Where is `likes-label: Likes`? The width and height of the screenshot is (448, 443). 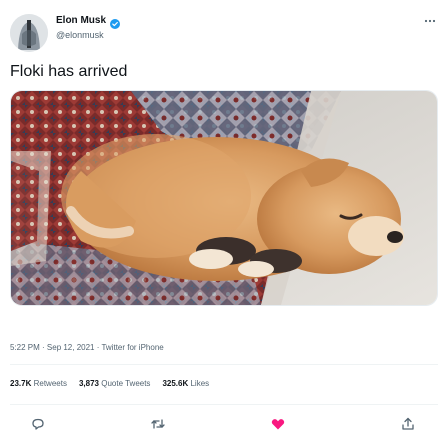 likes-label: Likes is located at coordinates (200, 383).